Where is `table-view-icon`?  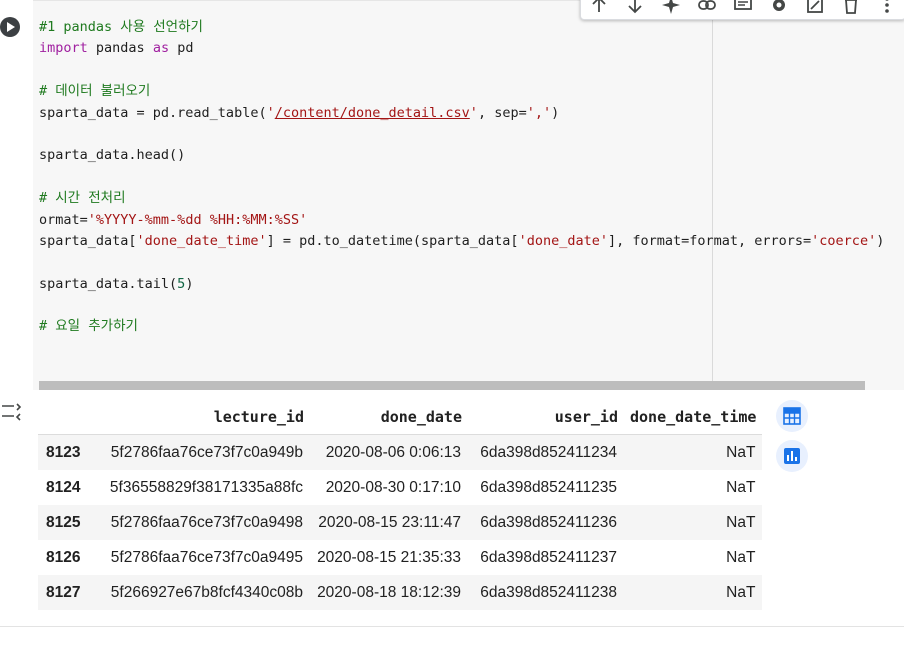 table-view-icon is located at coordinates (792, 416).